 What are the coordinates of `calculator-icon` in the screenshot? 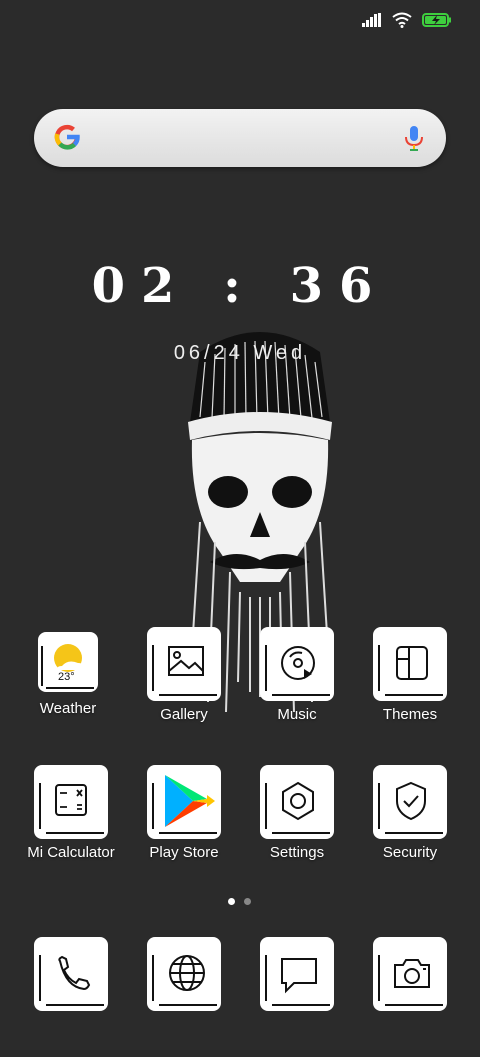 It's located at (71, 802).